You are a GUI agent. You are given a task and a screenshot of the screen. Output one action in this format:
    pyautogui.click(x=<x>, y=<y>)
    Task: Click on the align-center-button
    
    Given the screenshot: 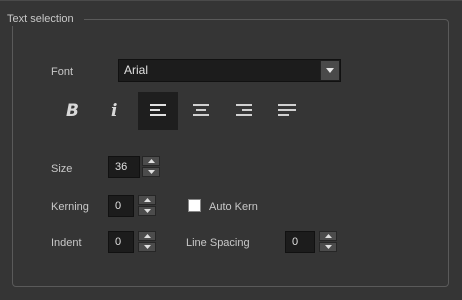 What is the action you would take?
    pyautogui.click(x=201, y=111)
    